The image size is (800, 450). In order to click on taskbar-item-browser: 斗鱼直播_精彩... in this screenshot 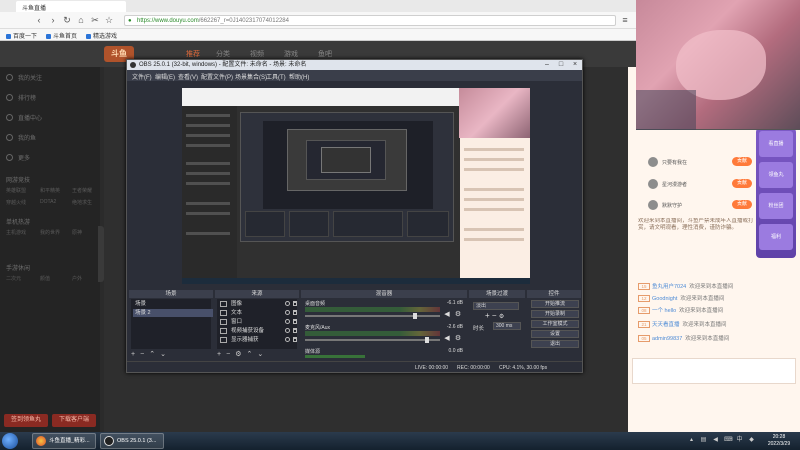, I will do `click(64, 441)`.